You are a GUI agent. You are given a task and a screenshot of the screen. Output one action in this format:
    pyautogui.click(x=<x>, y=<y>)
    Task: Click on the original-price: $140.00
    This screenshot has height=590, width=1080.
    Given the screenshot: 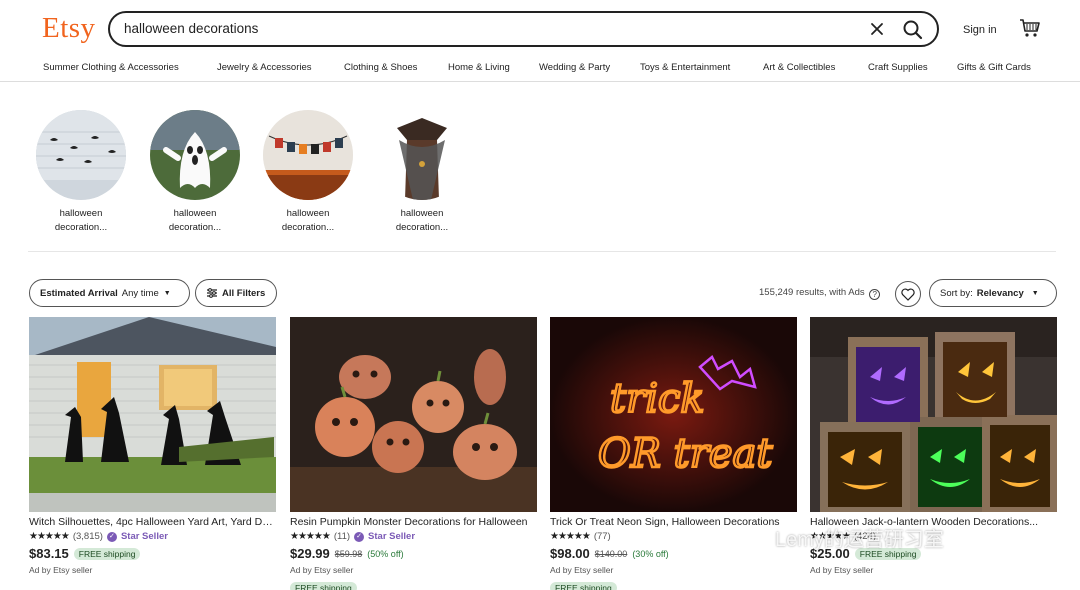 What is the action you would take?
    pyautogui.click(x=611, y=553)
    